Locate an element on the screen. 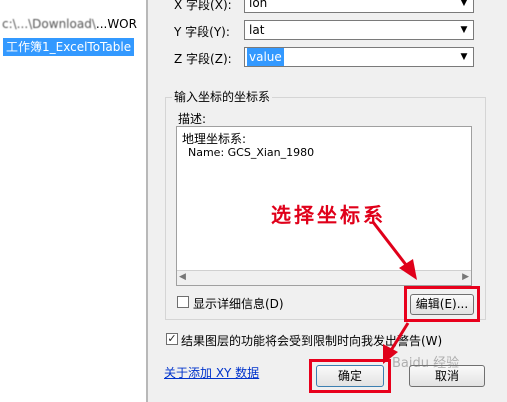 This screenshot has width=507, height=402. group-title: 输入坐标的坐标系 is located at coordinates (222, 96).